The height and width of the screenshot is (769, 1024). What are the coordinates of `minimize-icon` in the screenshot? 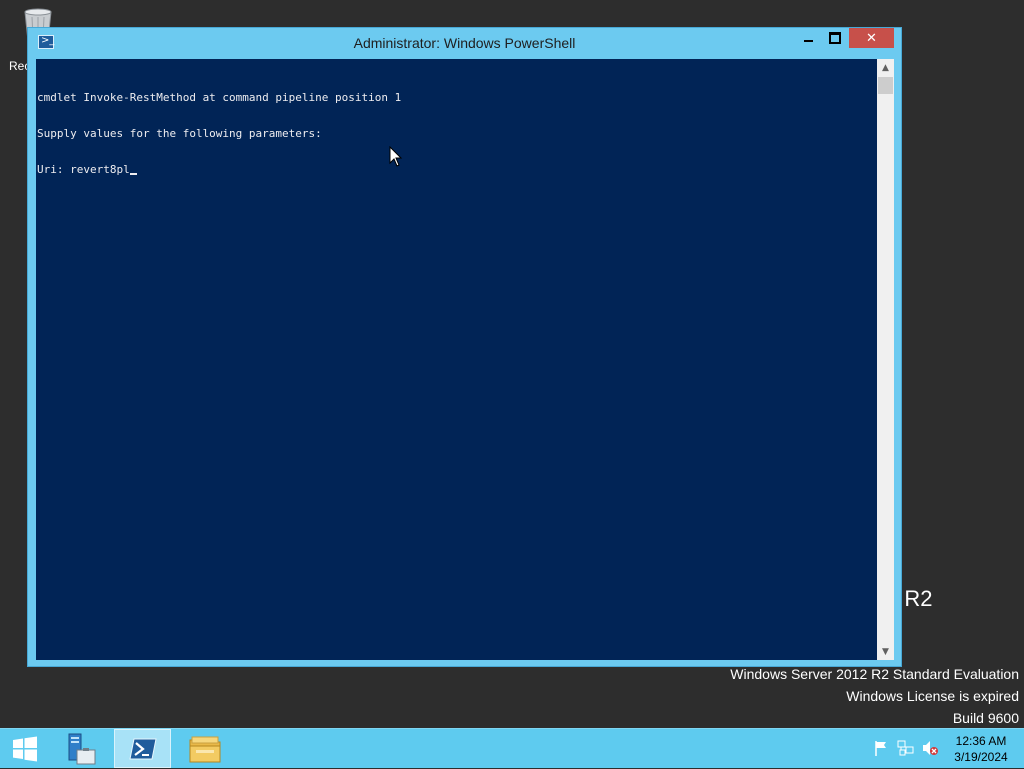 It's located at (808, 41).